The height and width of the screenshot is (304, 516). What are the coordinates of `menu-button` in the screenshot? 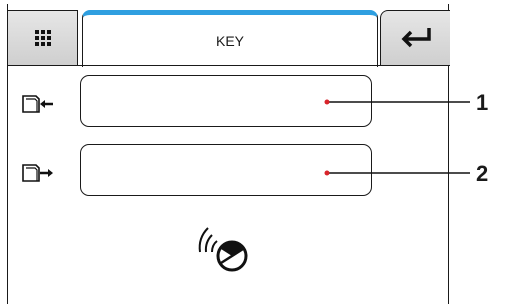 It's located at (43, 38).